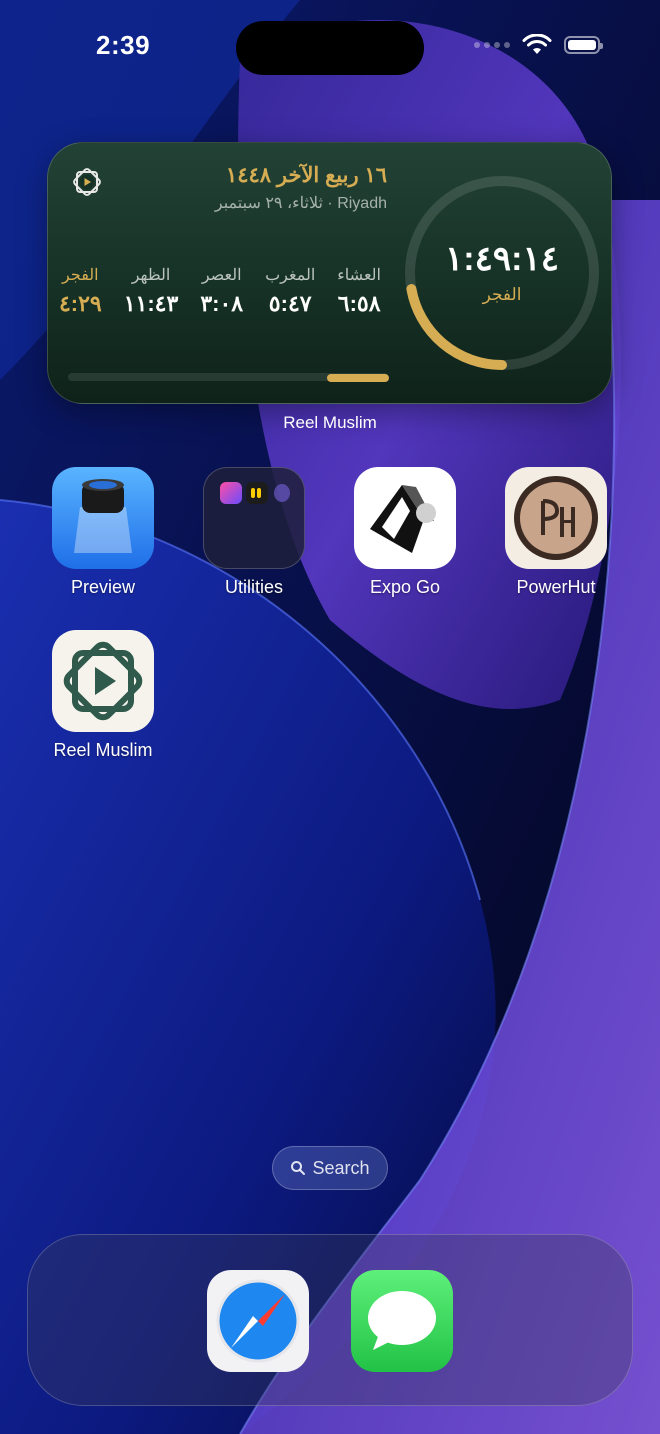  I want to click on app-utilities-folder: Utilities, so click(254, 532).